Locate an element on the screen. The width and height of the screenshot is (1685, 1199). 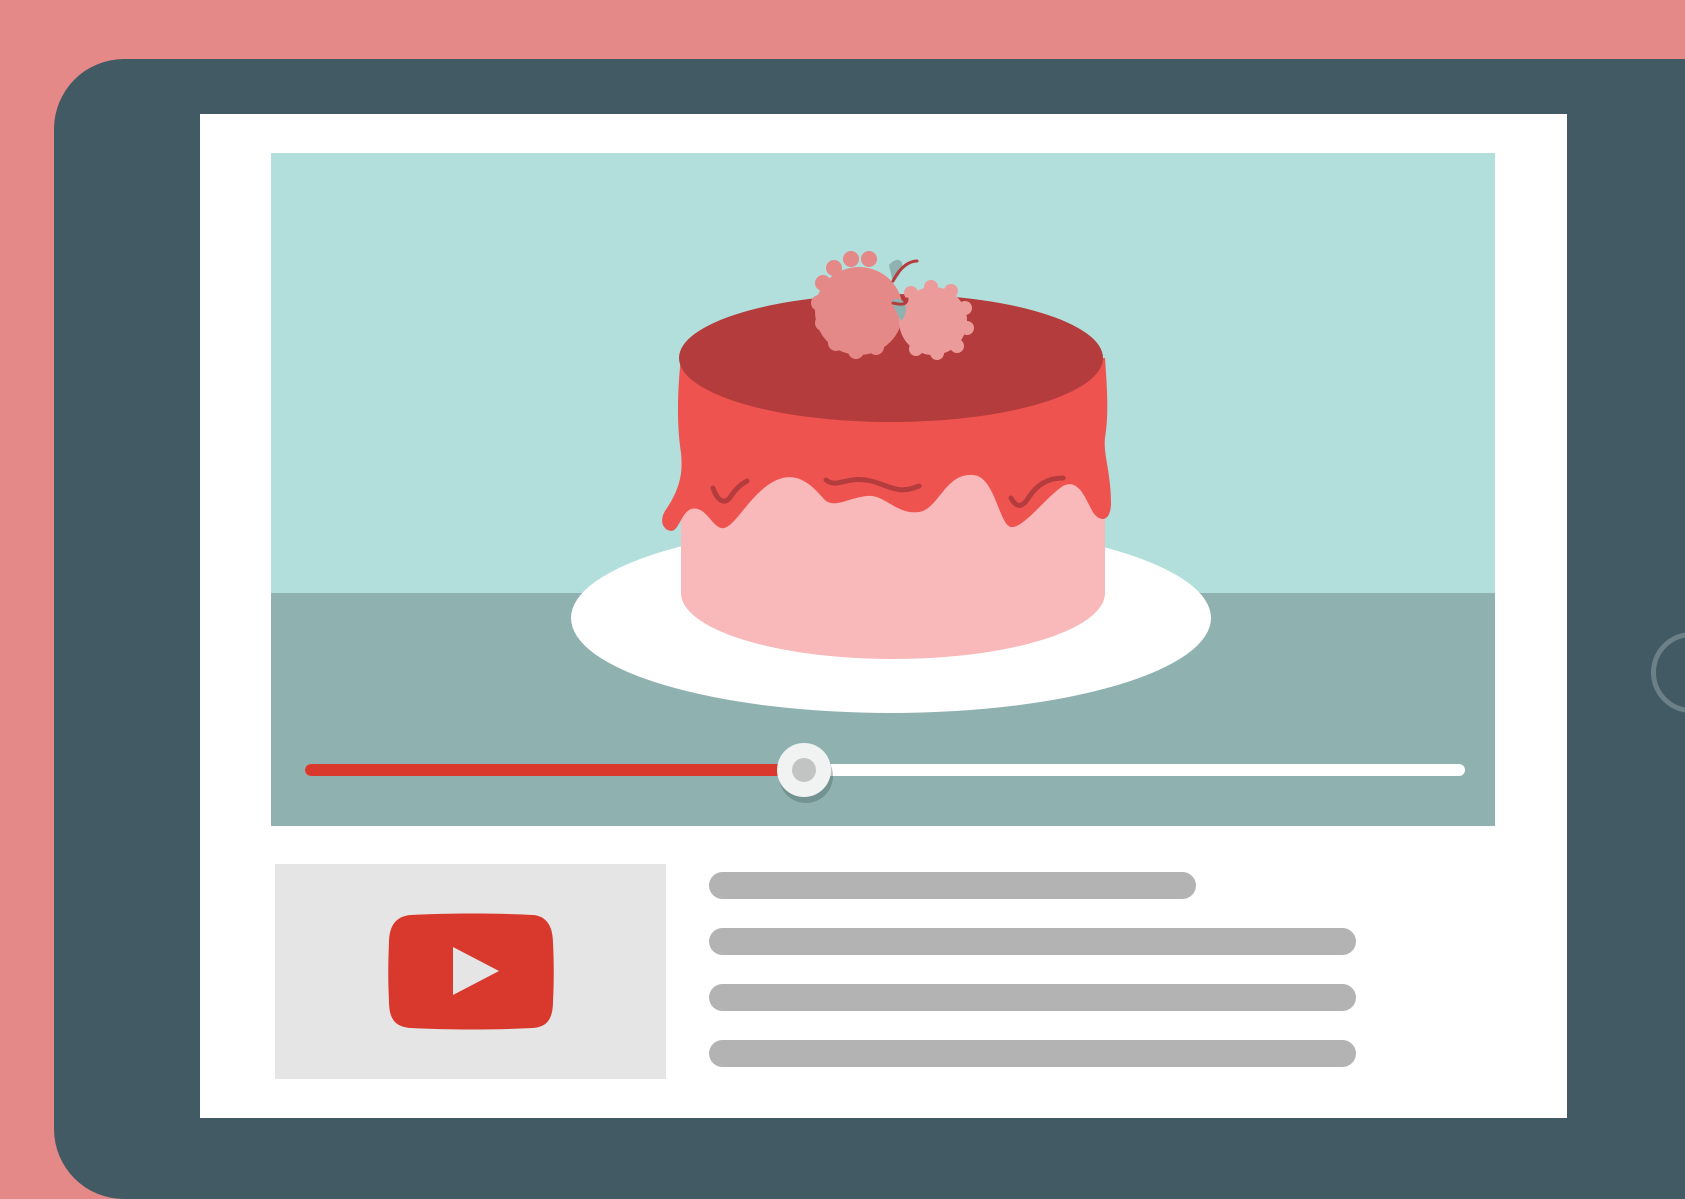
play-logo-icon is located at coordinates (471, 971).